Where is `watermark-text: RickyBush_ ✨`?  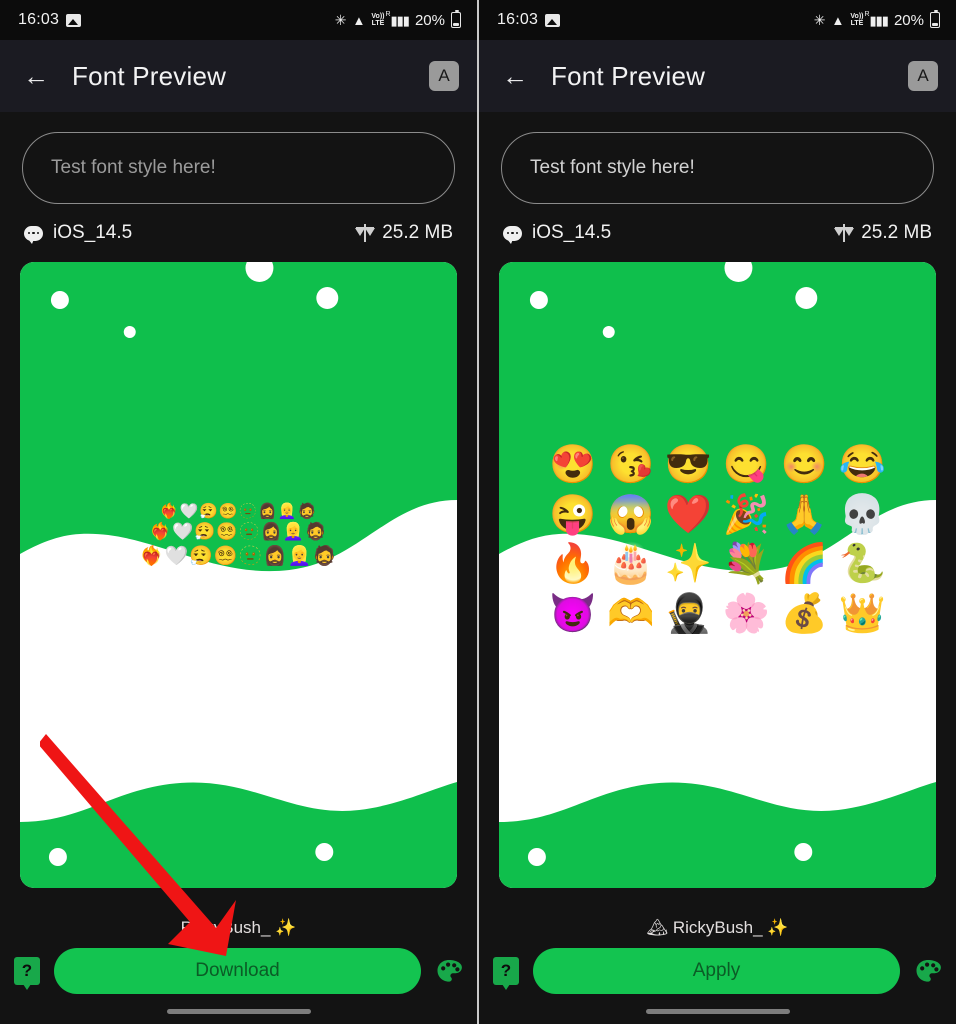 watermark-text: RickyBush_ ✨ is located at coordinates (238, 927).